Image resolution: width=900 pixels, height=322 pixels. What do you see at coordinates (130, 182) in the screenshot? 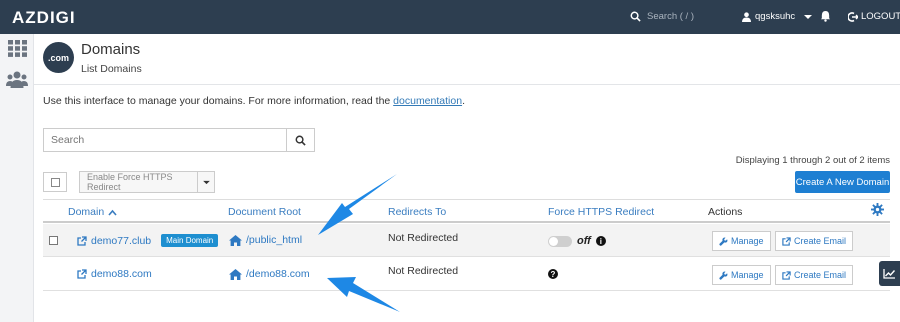
I see `https-button-label: Enable Force HTTPS Redirect` at bounding box center [130, 182].